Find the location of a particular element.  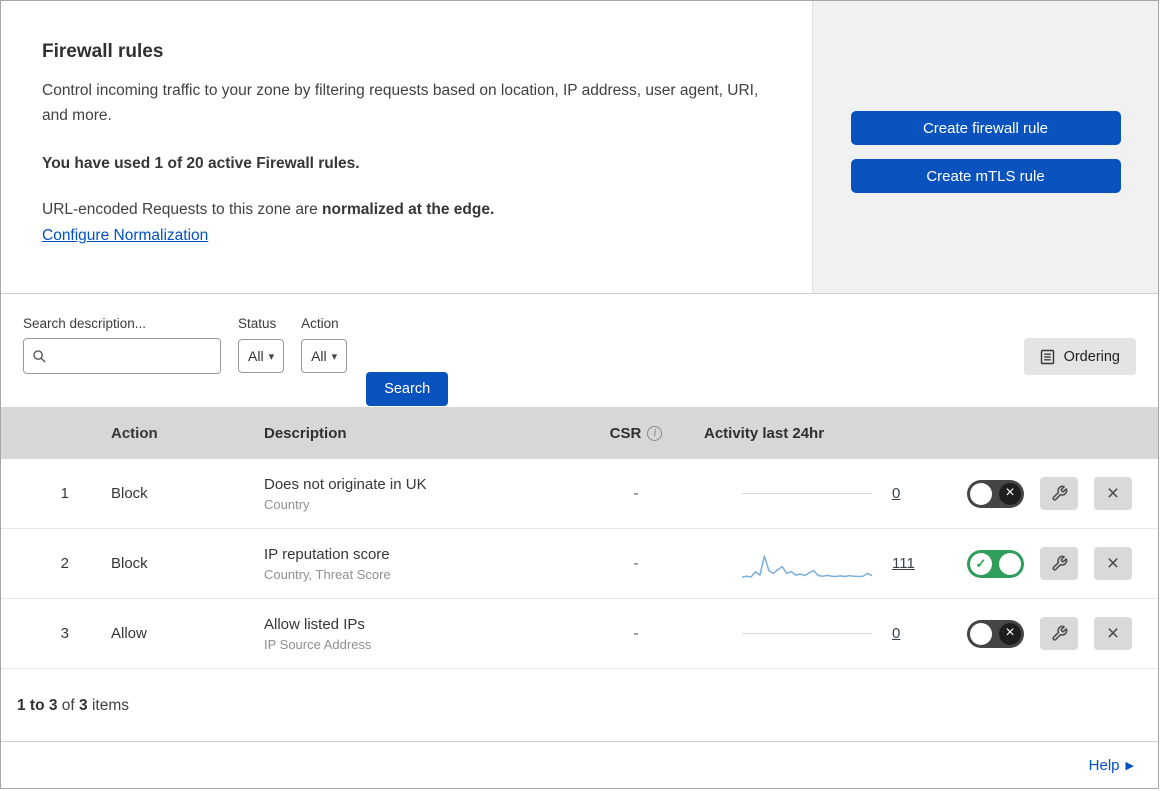

arrow-right-icon: ▶ is located at coordinates (1129, 765).